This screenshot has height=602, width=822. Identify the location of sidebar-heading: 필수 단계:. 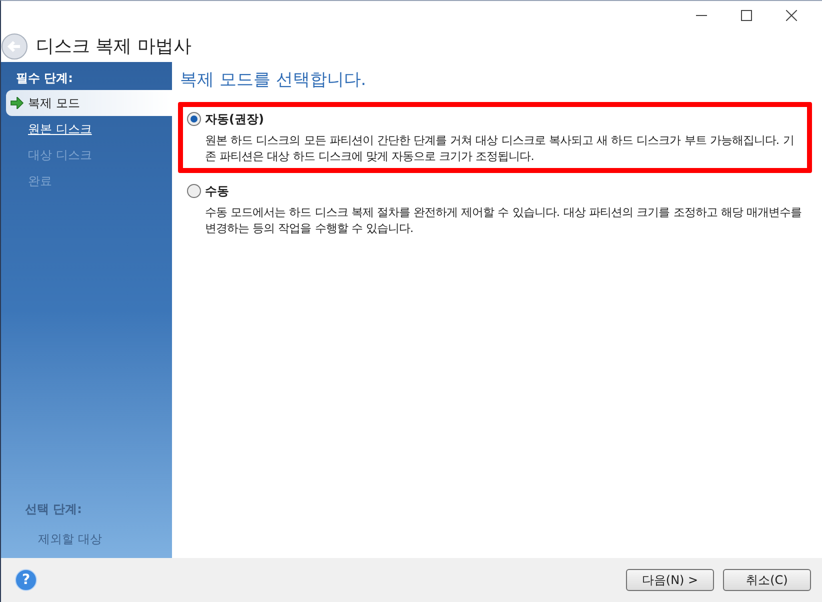
(44, 78).